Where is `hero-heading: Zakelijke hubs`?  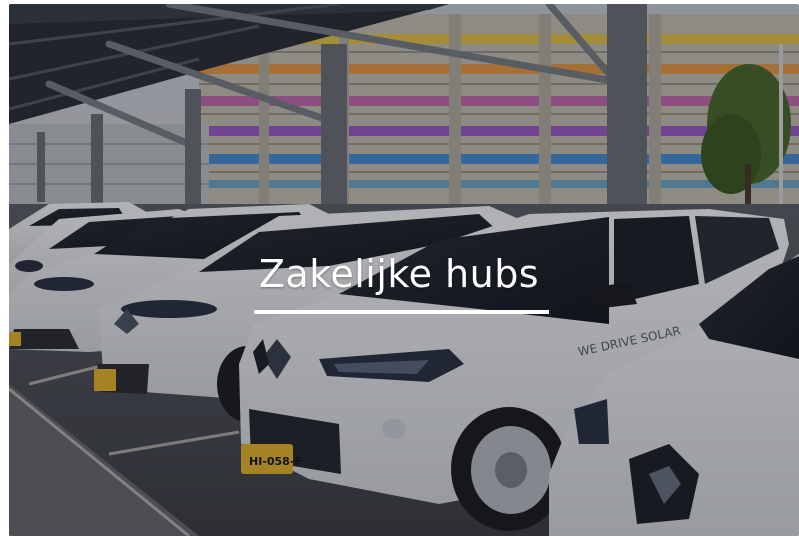
hero-heading: Zakelijke hubs is located at coordinates (399, 284).